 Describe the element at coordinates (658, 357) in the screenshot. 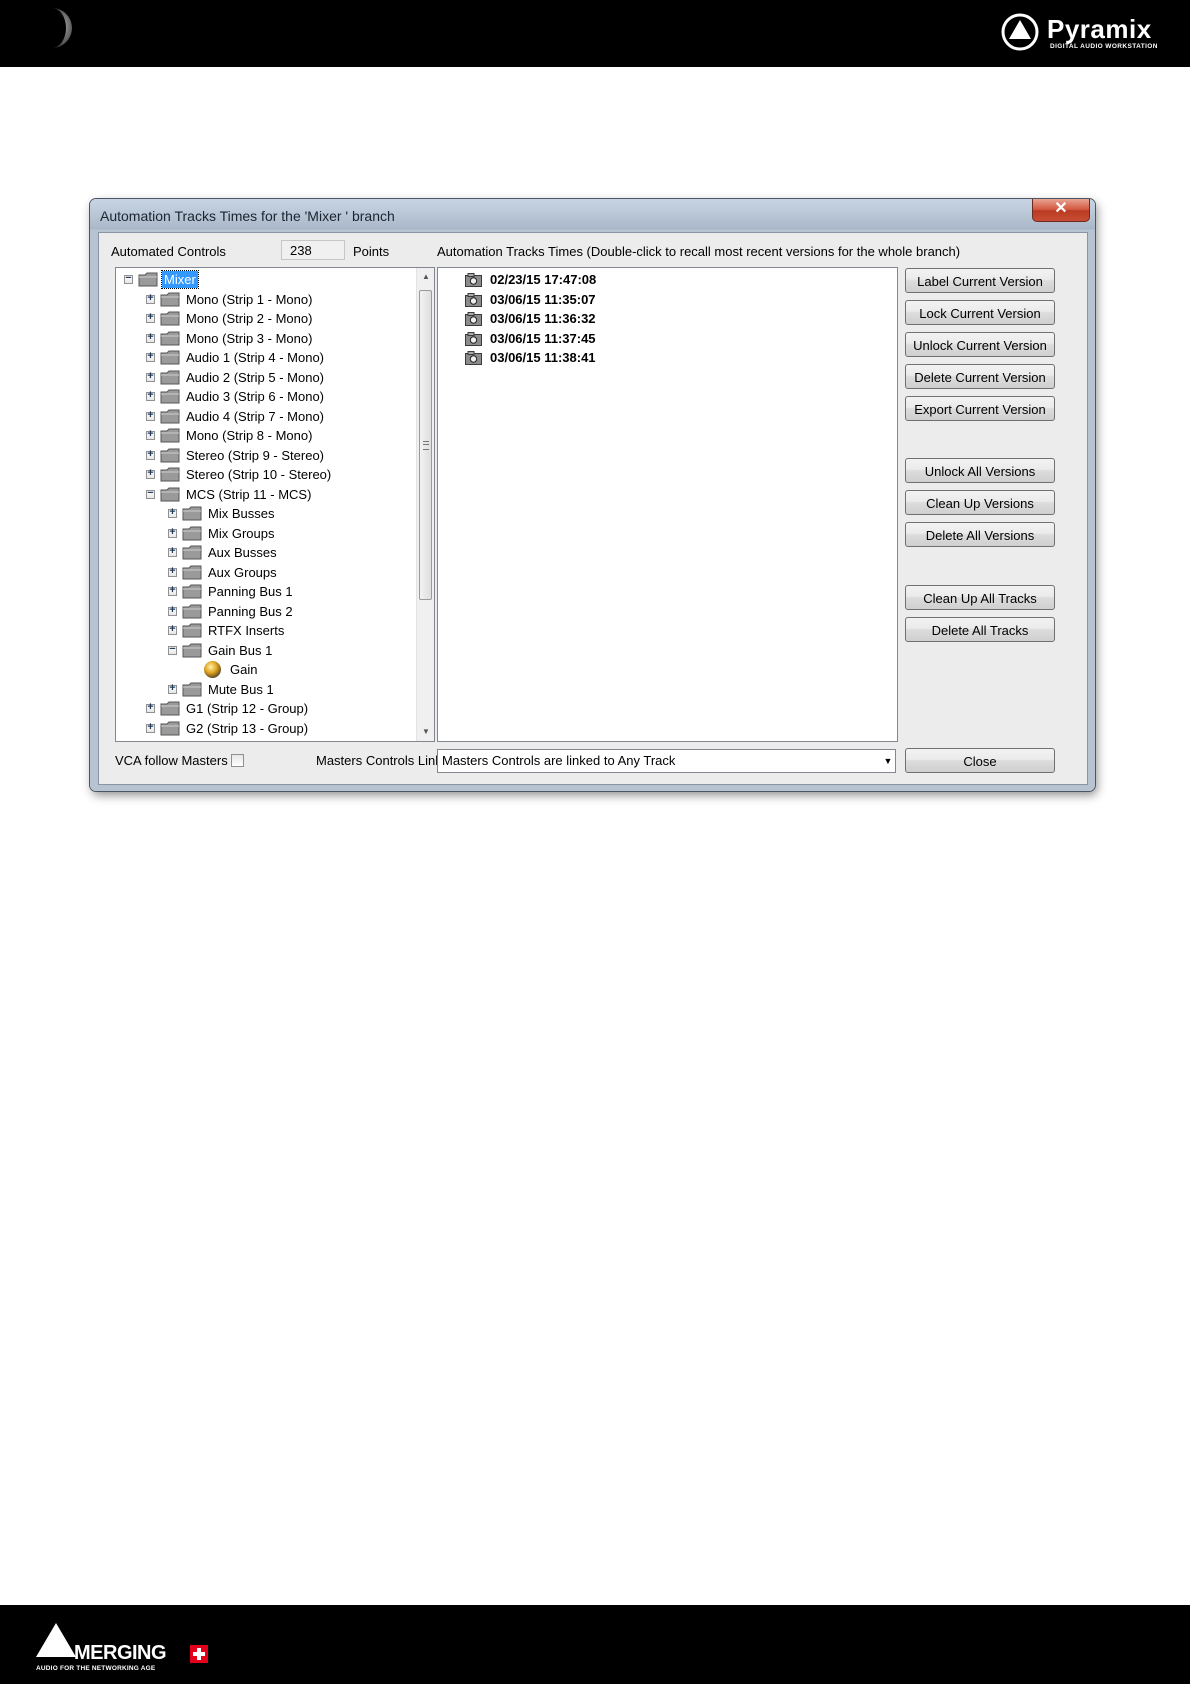

I see `version-item: 03/06/15 11:38:41` at that location.